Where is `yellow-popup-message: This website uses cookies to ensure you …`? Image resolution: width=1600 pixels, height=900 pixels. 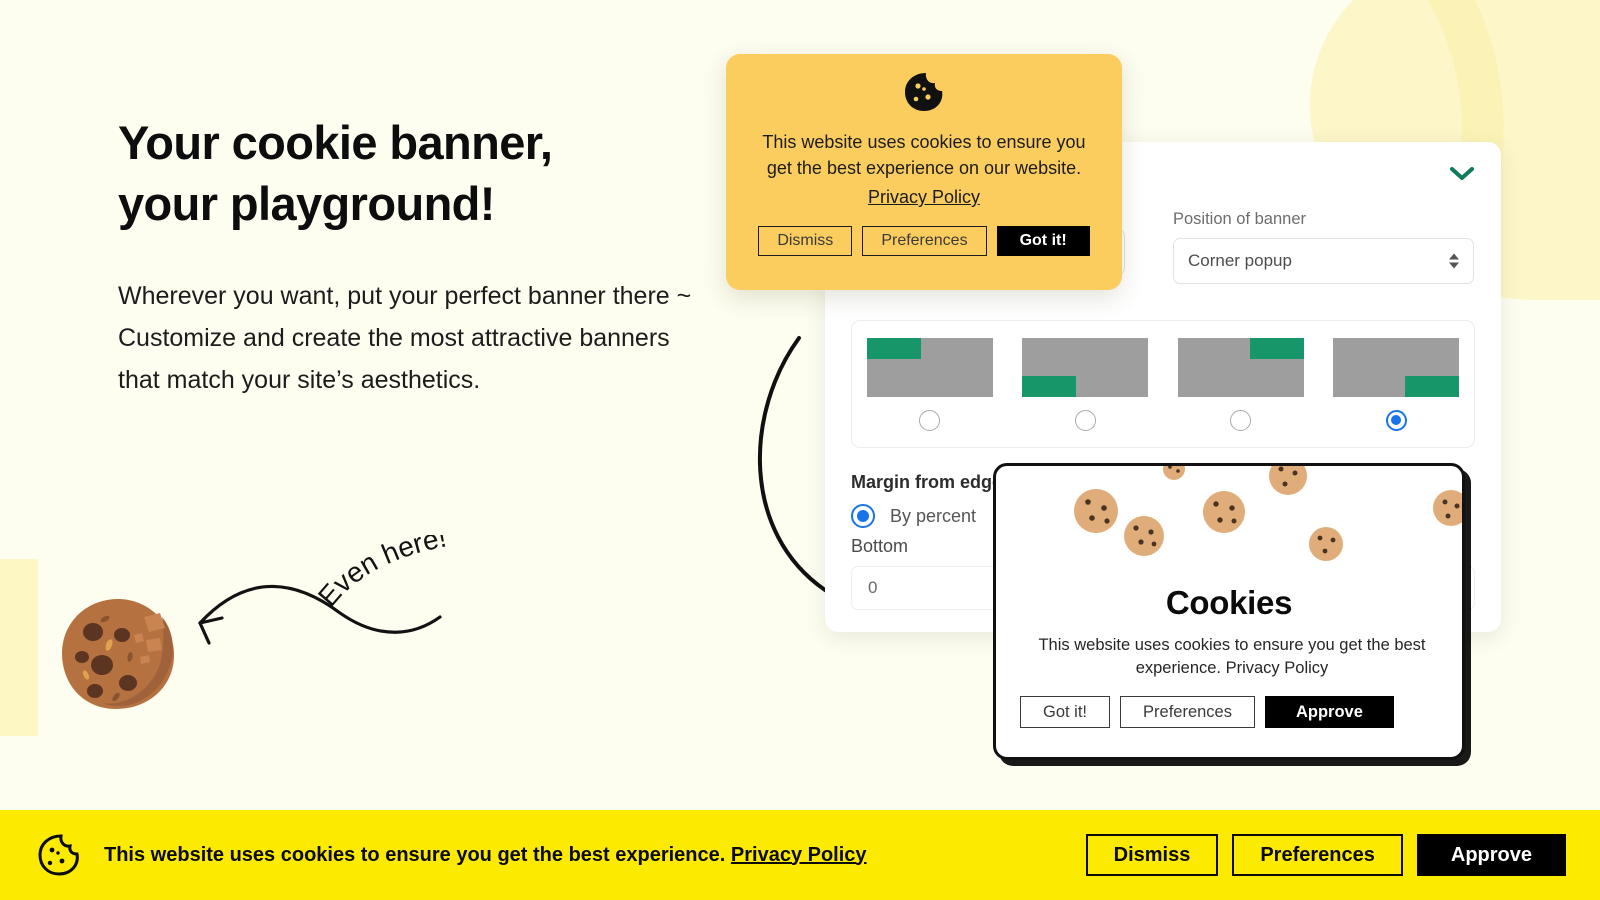 yellow-popup-message: This website uses cookies to ensure you … is located at coordinates (924, 155).